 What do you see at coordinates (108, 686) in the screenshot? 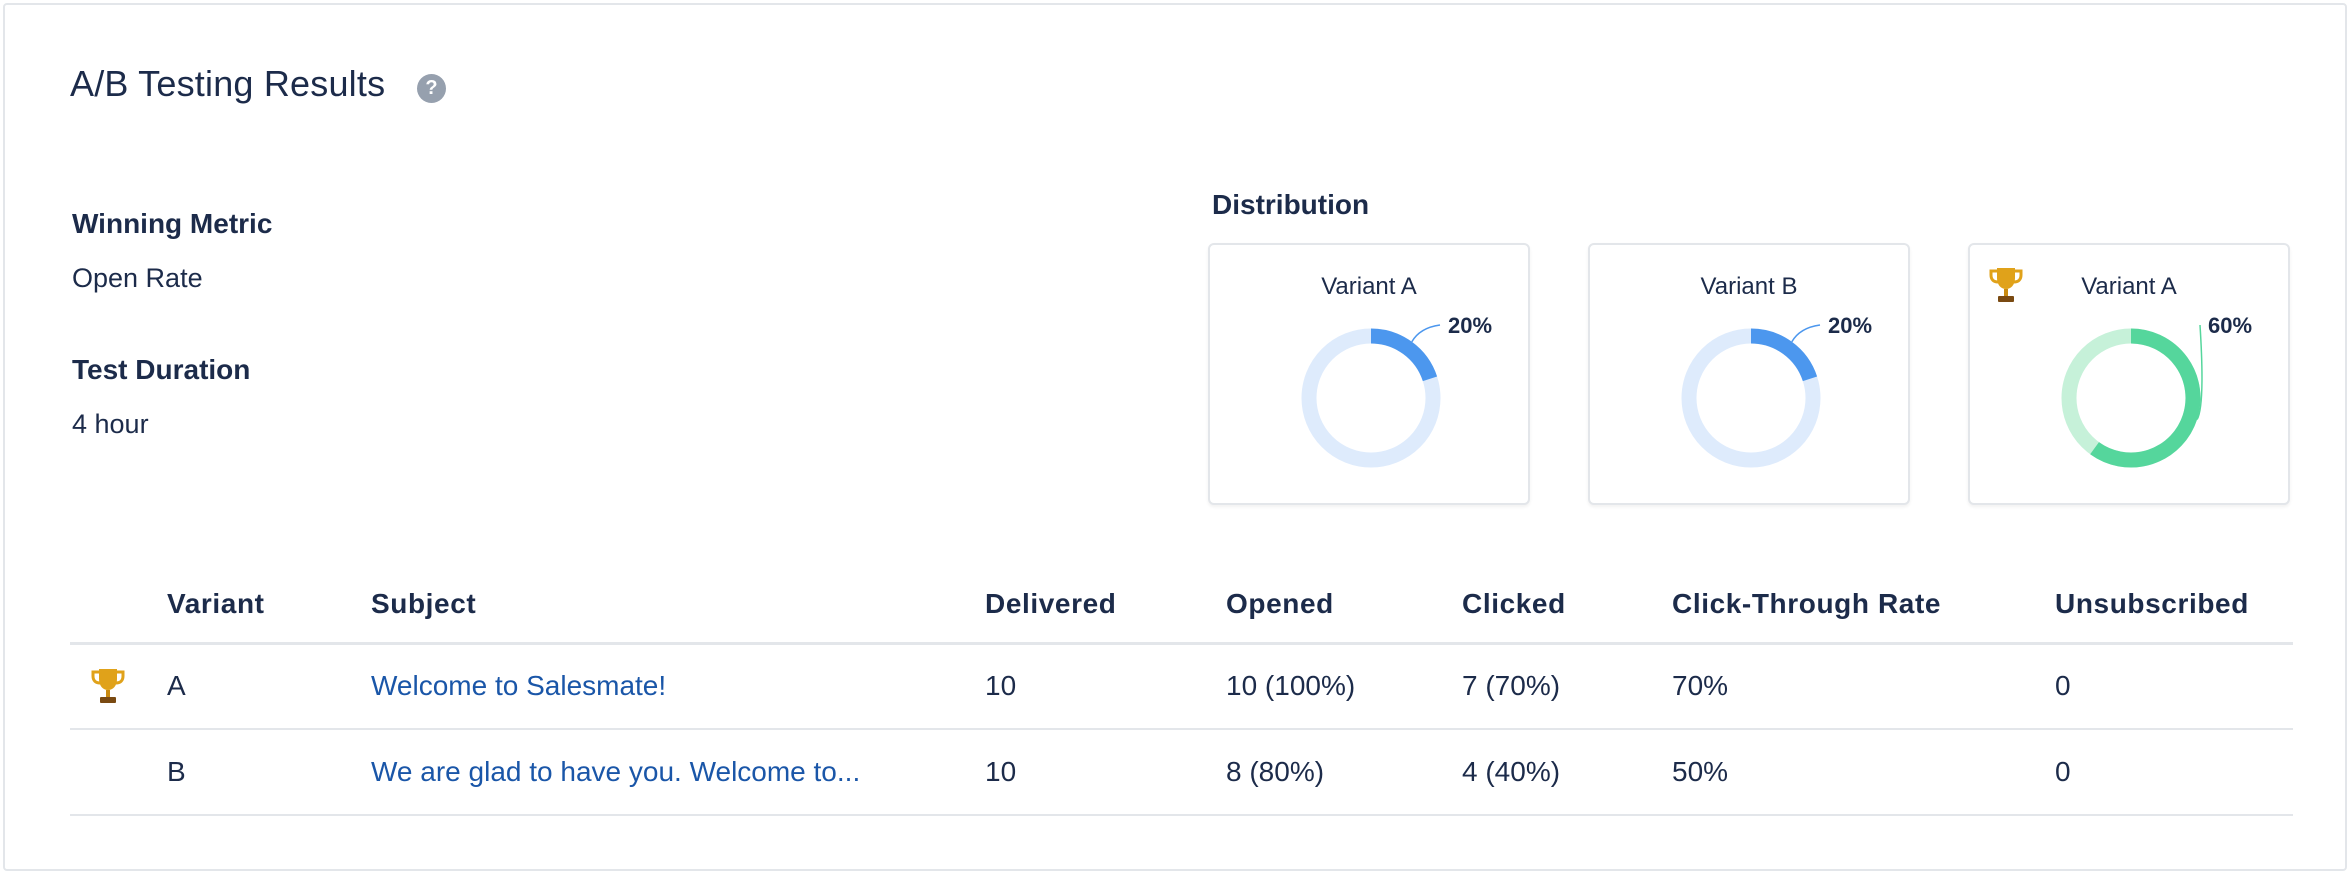
I see `trophy-icon` at bounding box center [108, 686].